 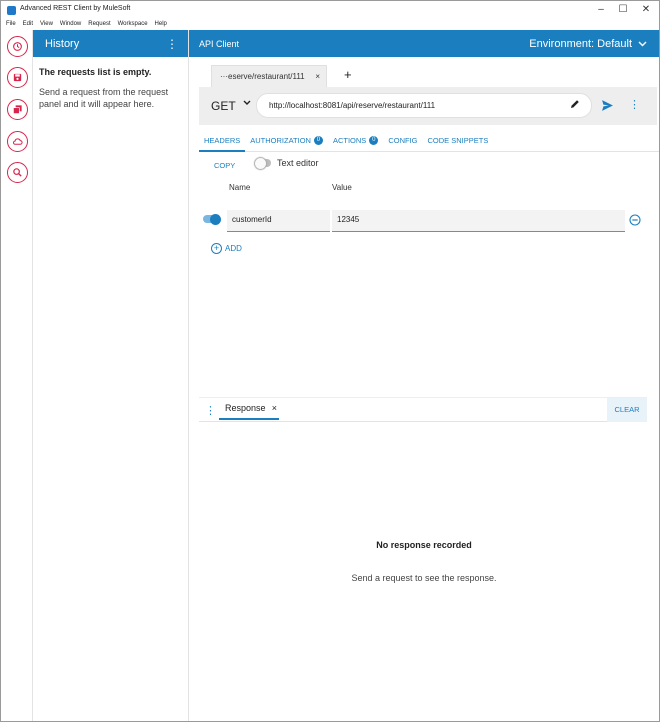 What do you see at coordinates (330, 10) in the screenshot?
I see `title-bar: Advanced REST Client by MuleSoft – ☐ ✕` at bounding box center [330, 10].